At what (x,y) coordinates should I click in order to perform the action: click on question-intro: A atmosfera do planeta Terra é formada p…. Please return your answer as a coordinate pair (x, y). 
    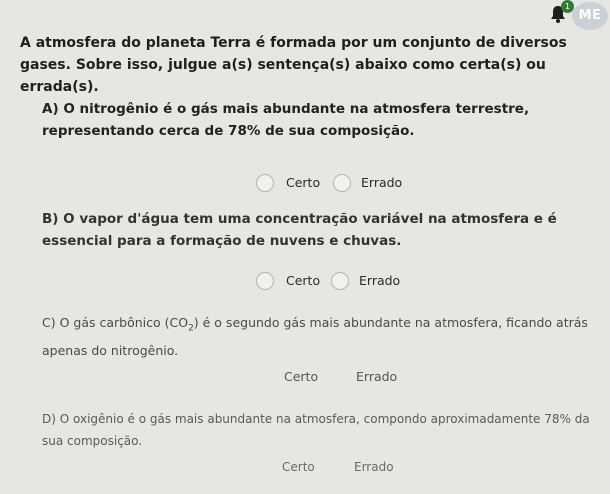
    Looking at the image, I should click on (293, 65).